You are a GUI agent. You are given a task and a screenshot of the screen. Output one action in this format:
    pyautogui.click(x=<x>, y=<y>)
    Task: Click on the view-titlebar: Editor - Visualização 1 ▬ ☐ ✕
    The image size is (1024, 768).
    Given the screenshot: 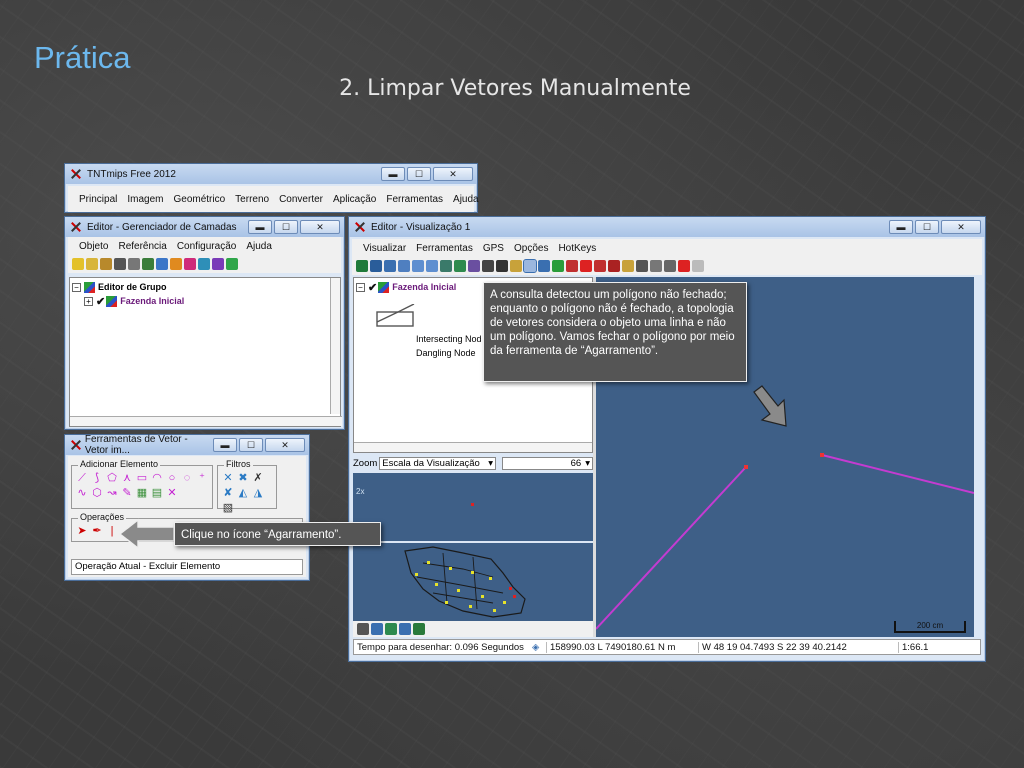 What is the action you would take?
    pyautogui.click(x=667, y=227)
    